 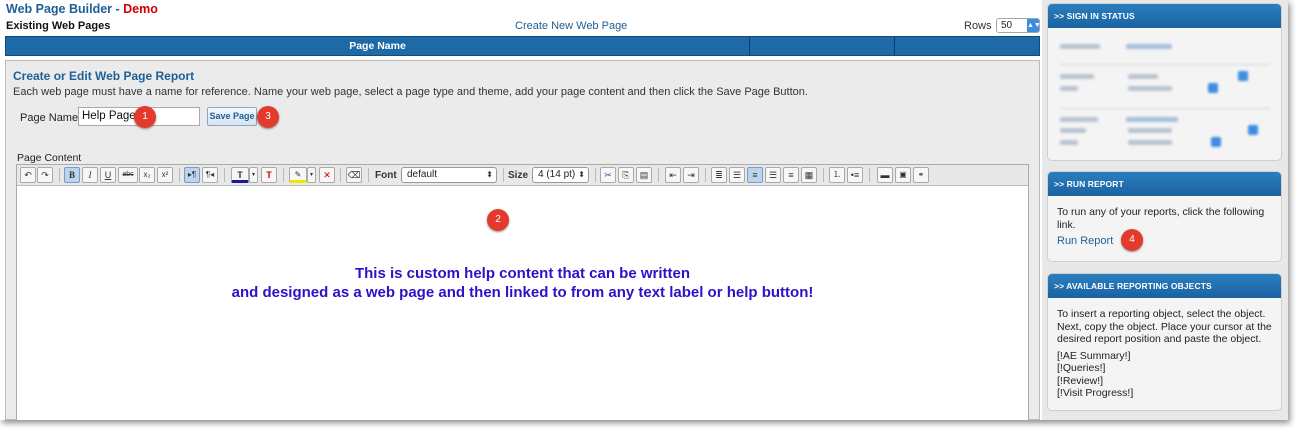 What do you see at coordinates (72, 175) in the screenshot?
I see `bold-icon: B` at bounding box center [72, 175].